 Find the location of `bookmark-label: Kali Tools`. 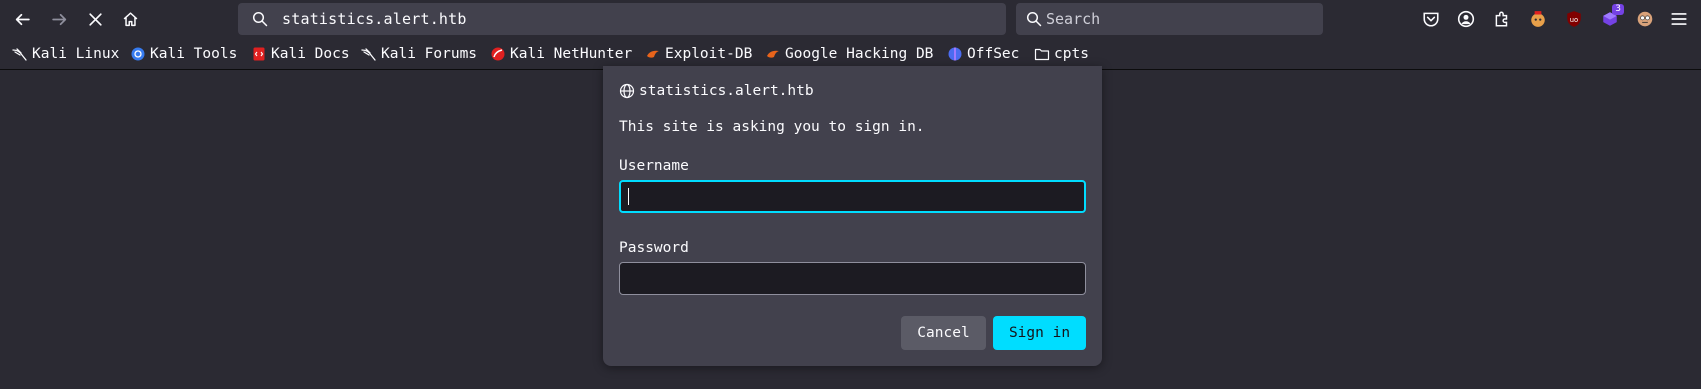

bookmark-label: Kali Tools is located at coordinates (194, 54).